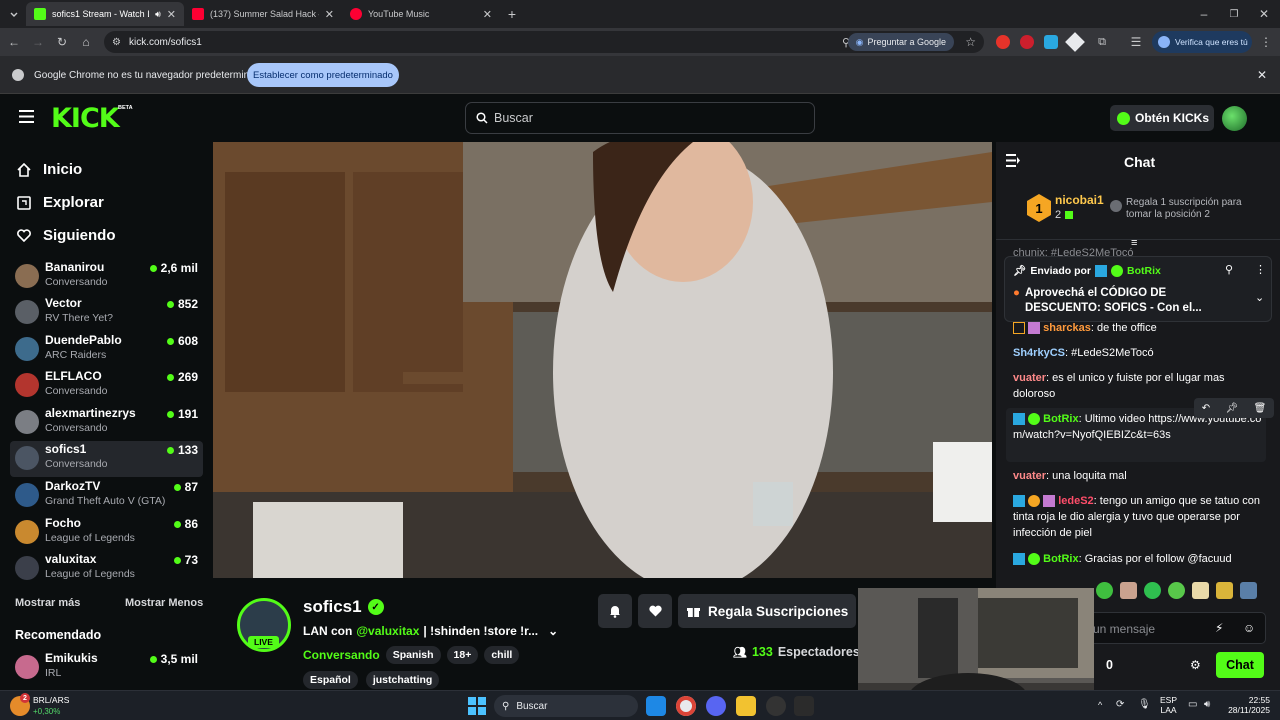 This screenshot has height=720, width=1280. I want to click on extension-3-icon, so click(1051, 42).